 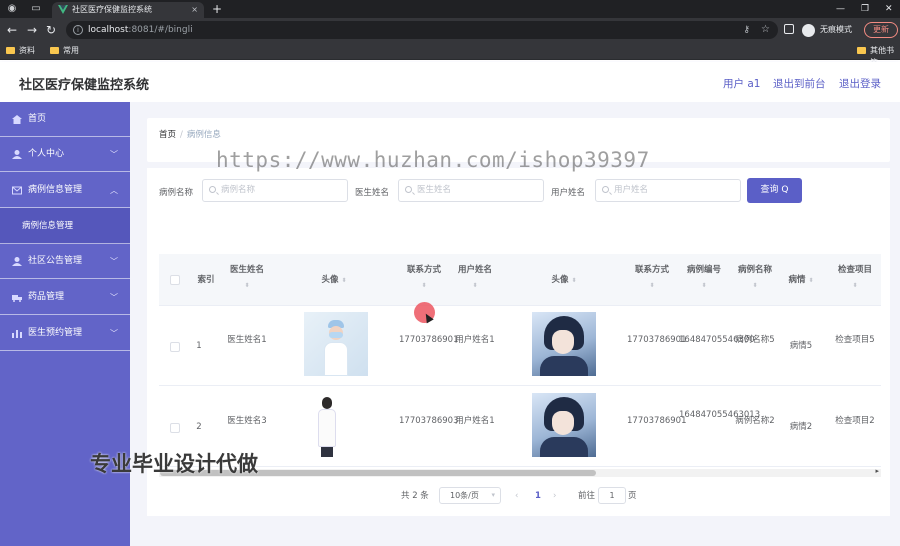 What do you see at coordinates (275, 190) in the screenshot?
I see `case-name-search-input: 病例名称` at bounding box center [275, 190].